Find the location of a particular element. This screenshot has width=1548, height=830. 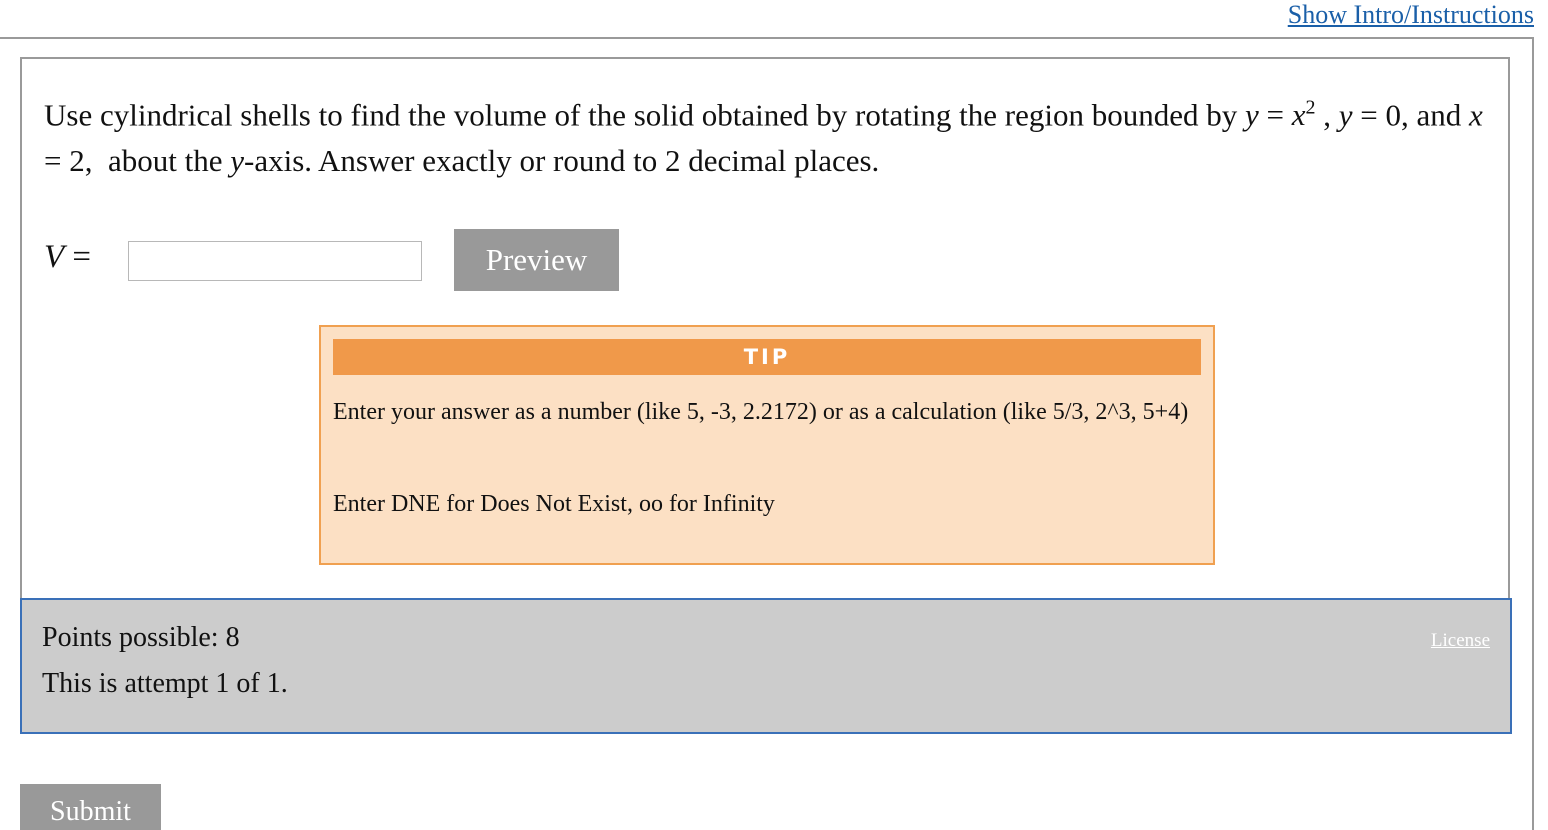

tip-header: TIP is located at coordinates (767, 357).